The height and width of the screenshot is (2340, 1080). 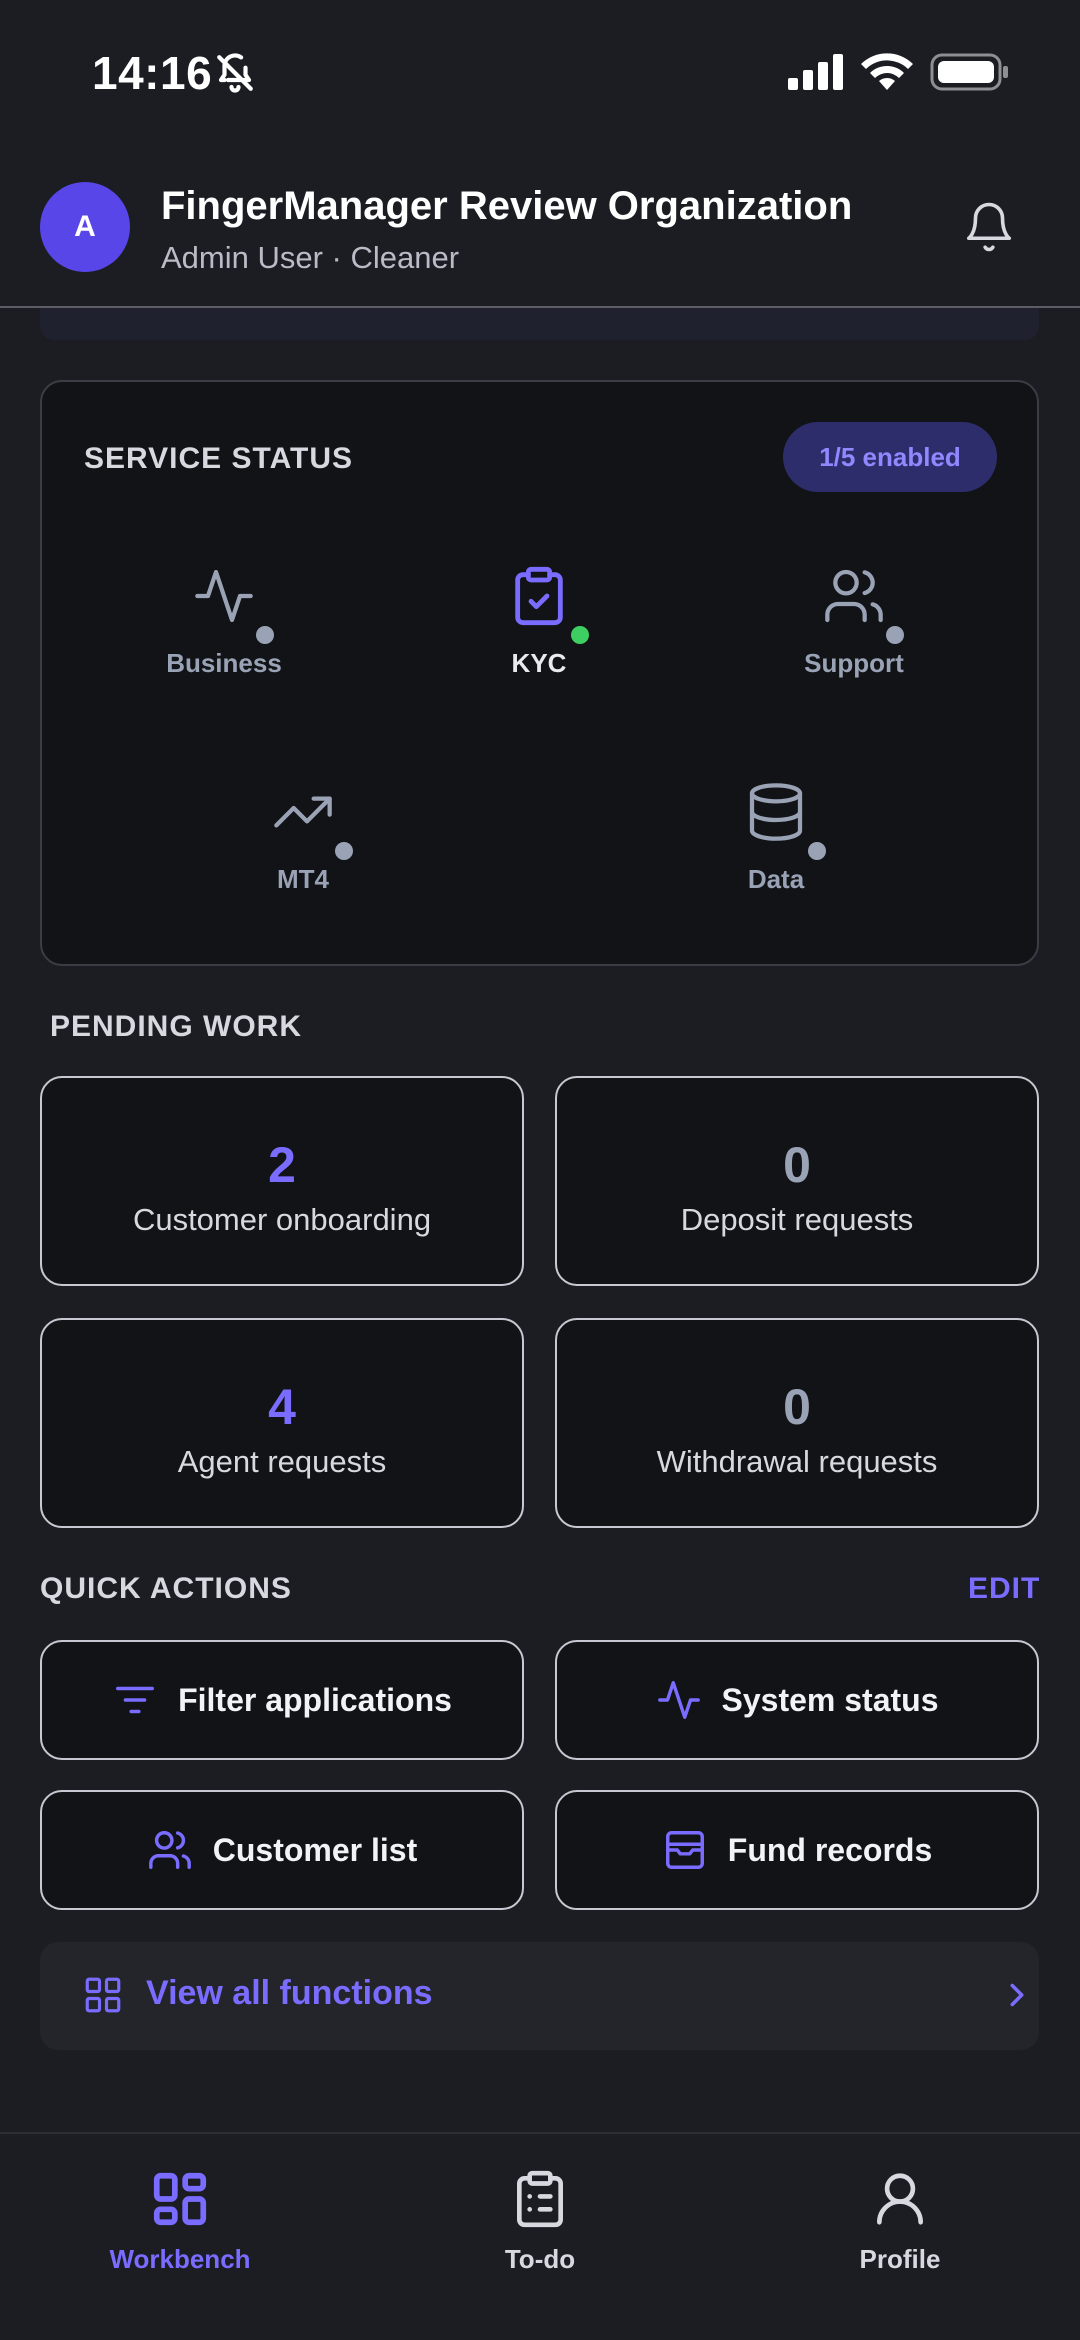 I want to click on filter-applications-button: Filter applications, so click(x=282, y=1700).